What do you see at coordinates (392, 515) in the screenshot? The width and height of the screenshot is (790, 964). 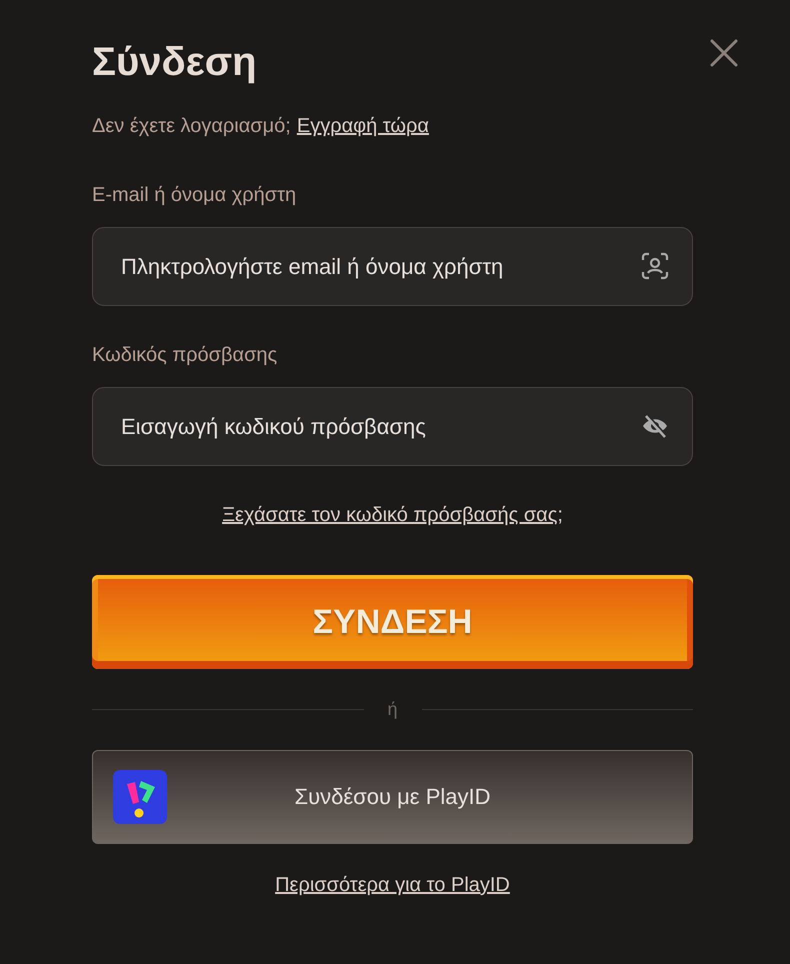 I see `forgot-password-link: Ξεχάσατε τον κωδικό πρόσβασής σας;` at bounding box center [392, 515].